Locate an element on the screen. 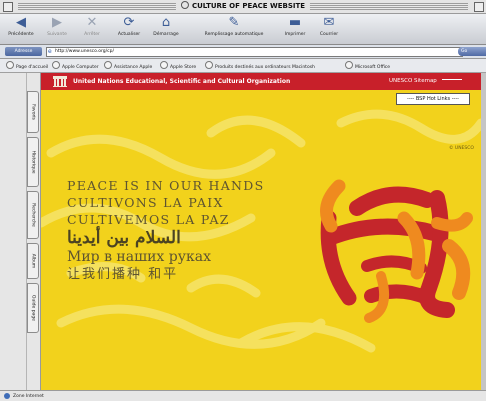 Image resolution: width=486 pixels, height=401 pixels. fav-label: Microsoft Office is located at coordinates (373, 67).